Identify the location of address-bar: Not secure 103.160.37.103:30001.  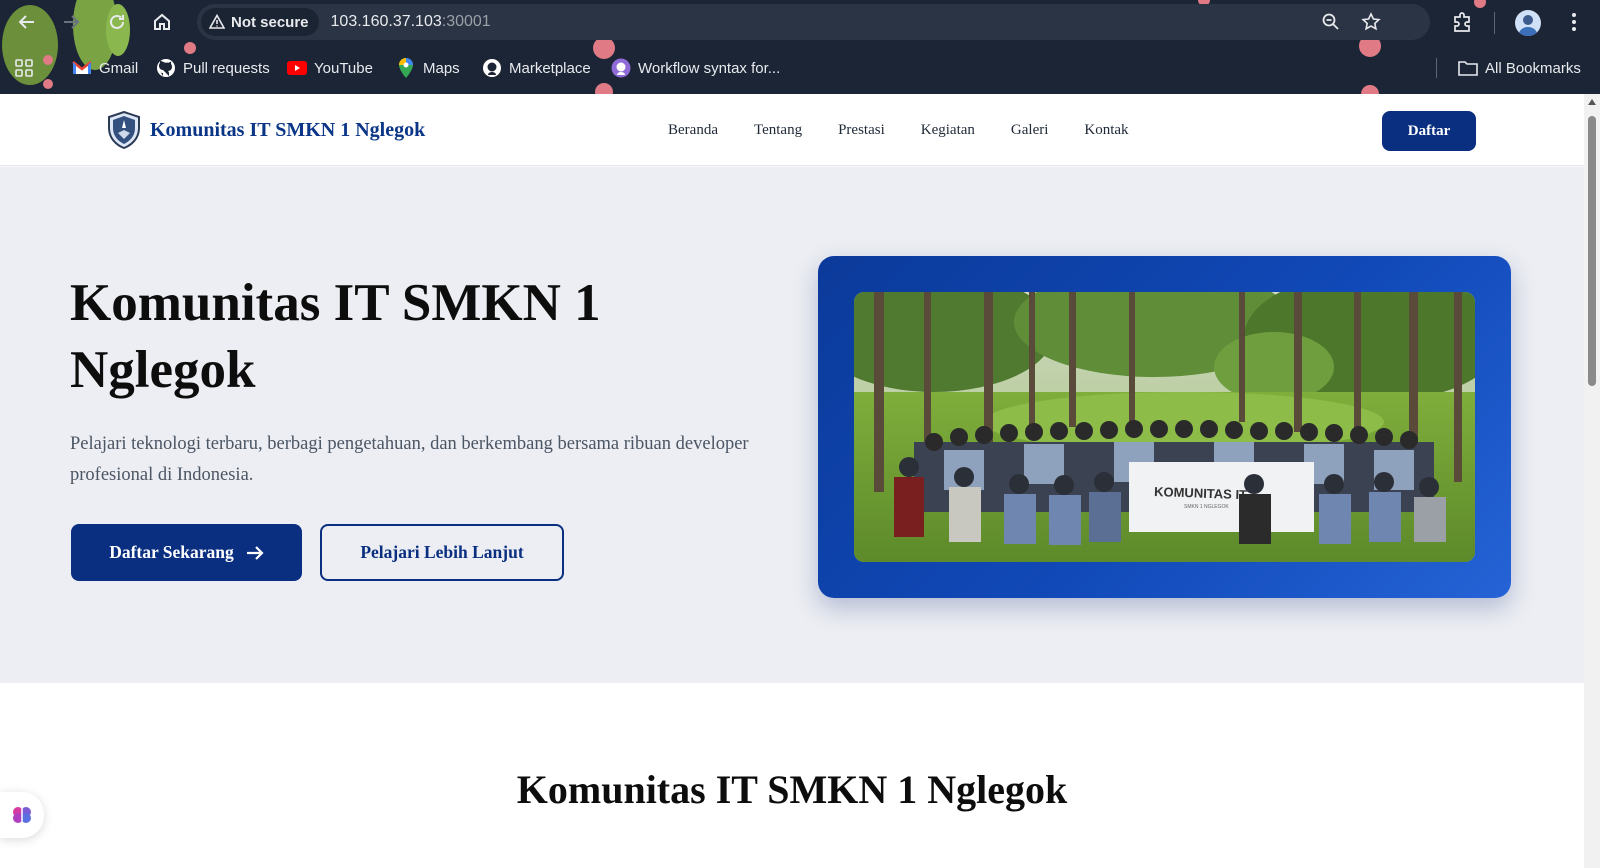
(813, 22).